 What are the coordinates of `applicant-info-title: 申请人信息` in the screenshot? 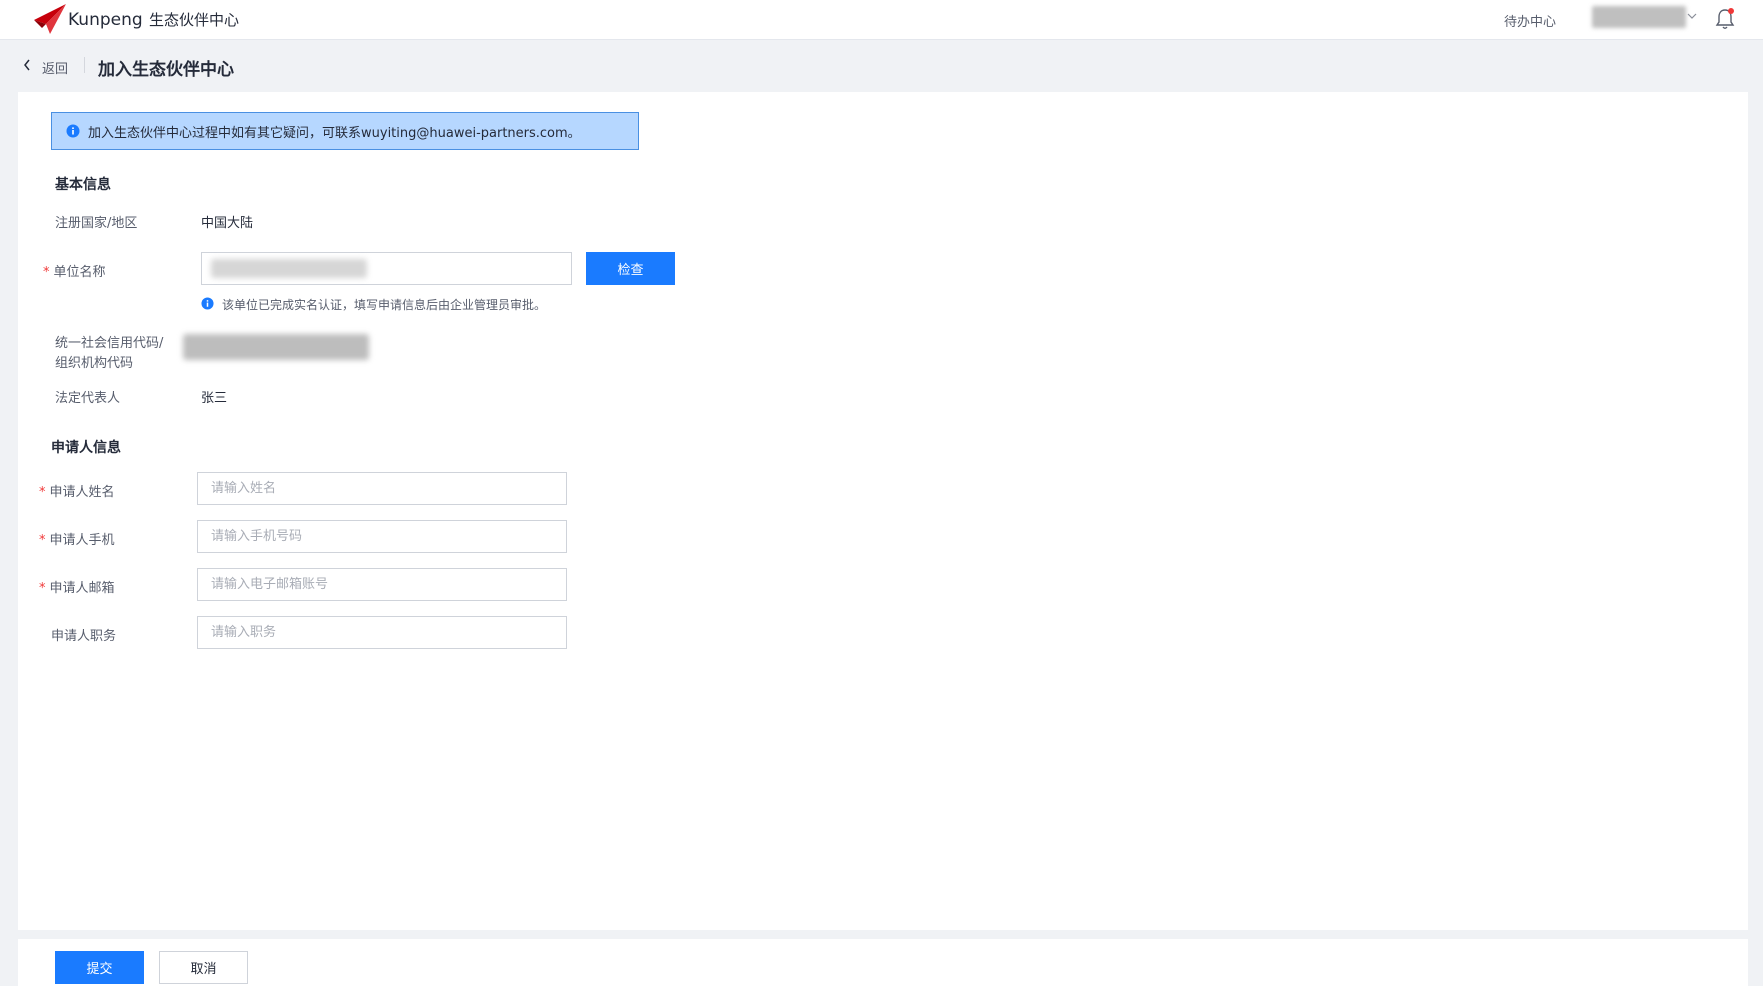 It's located at (86, 448).